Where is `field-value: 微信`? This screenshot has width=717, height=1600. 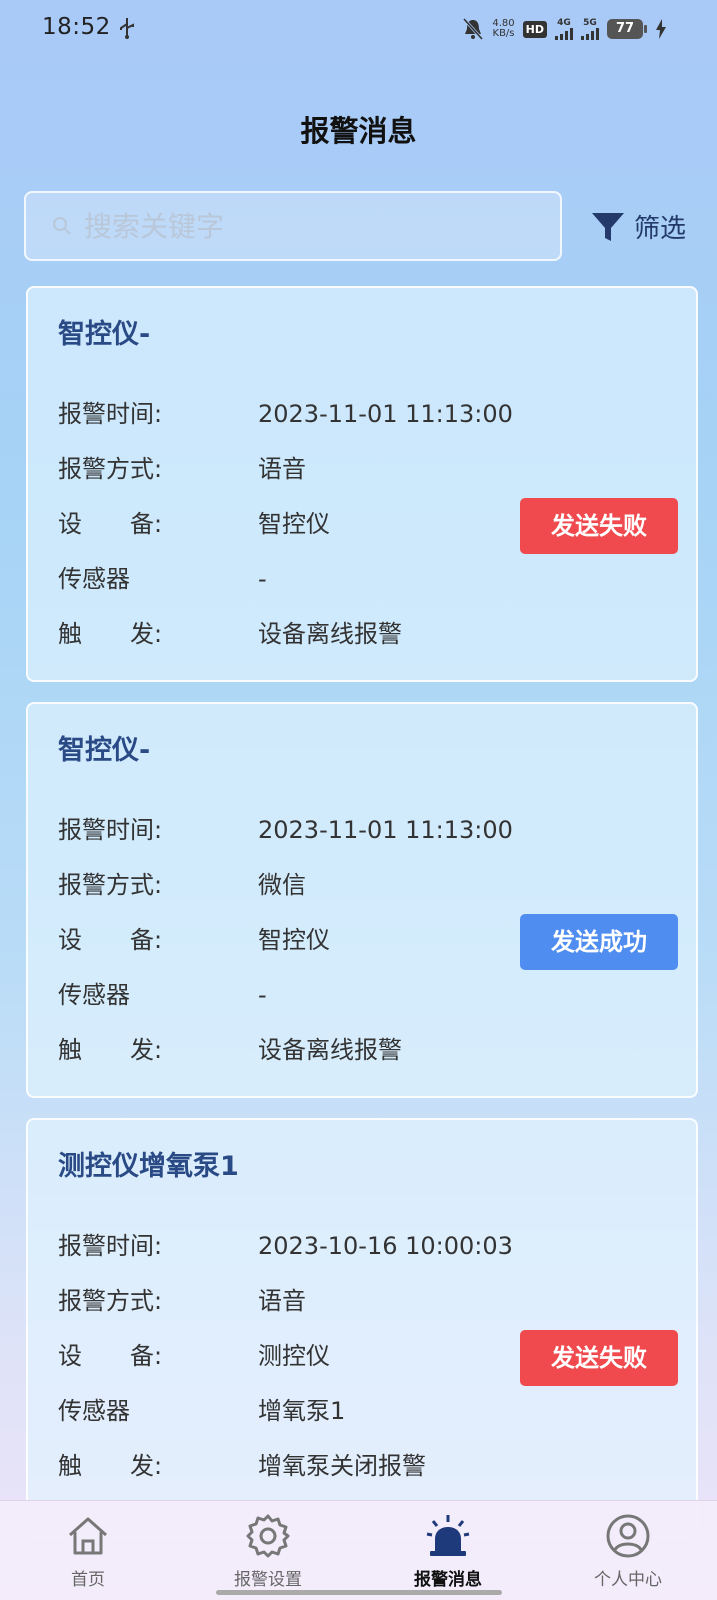 field-value: 微信 is located at coordinates (282, 885).